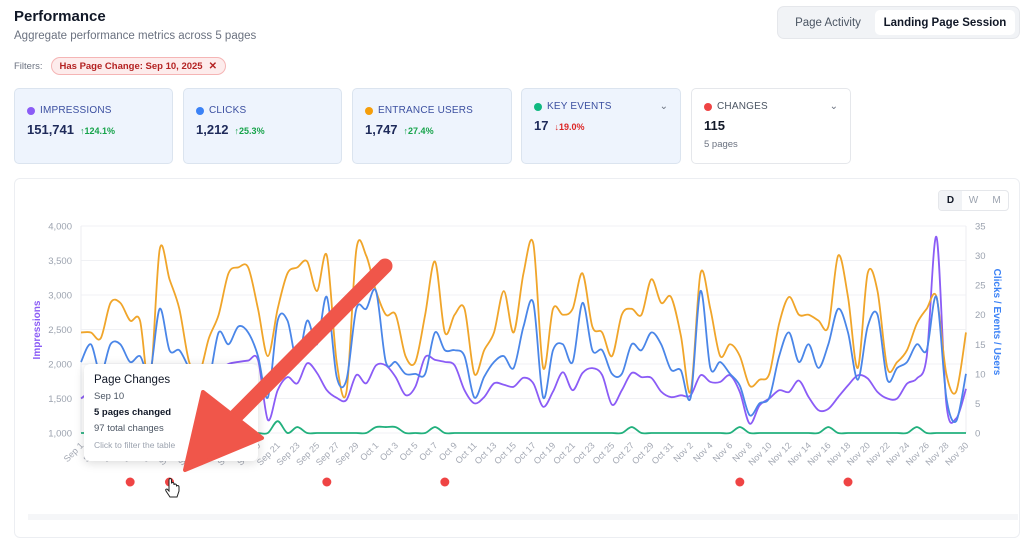 Image resolution: width=1024 pixels, height=538 pixels. I want to click on y-left-tick: 2,500, so click(60, 330).